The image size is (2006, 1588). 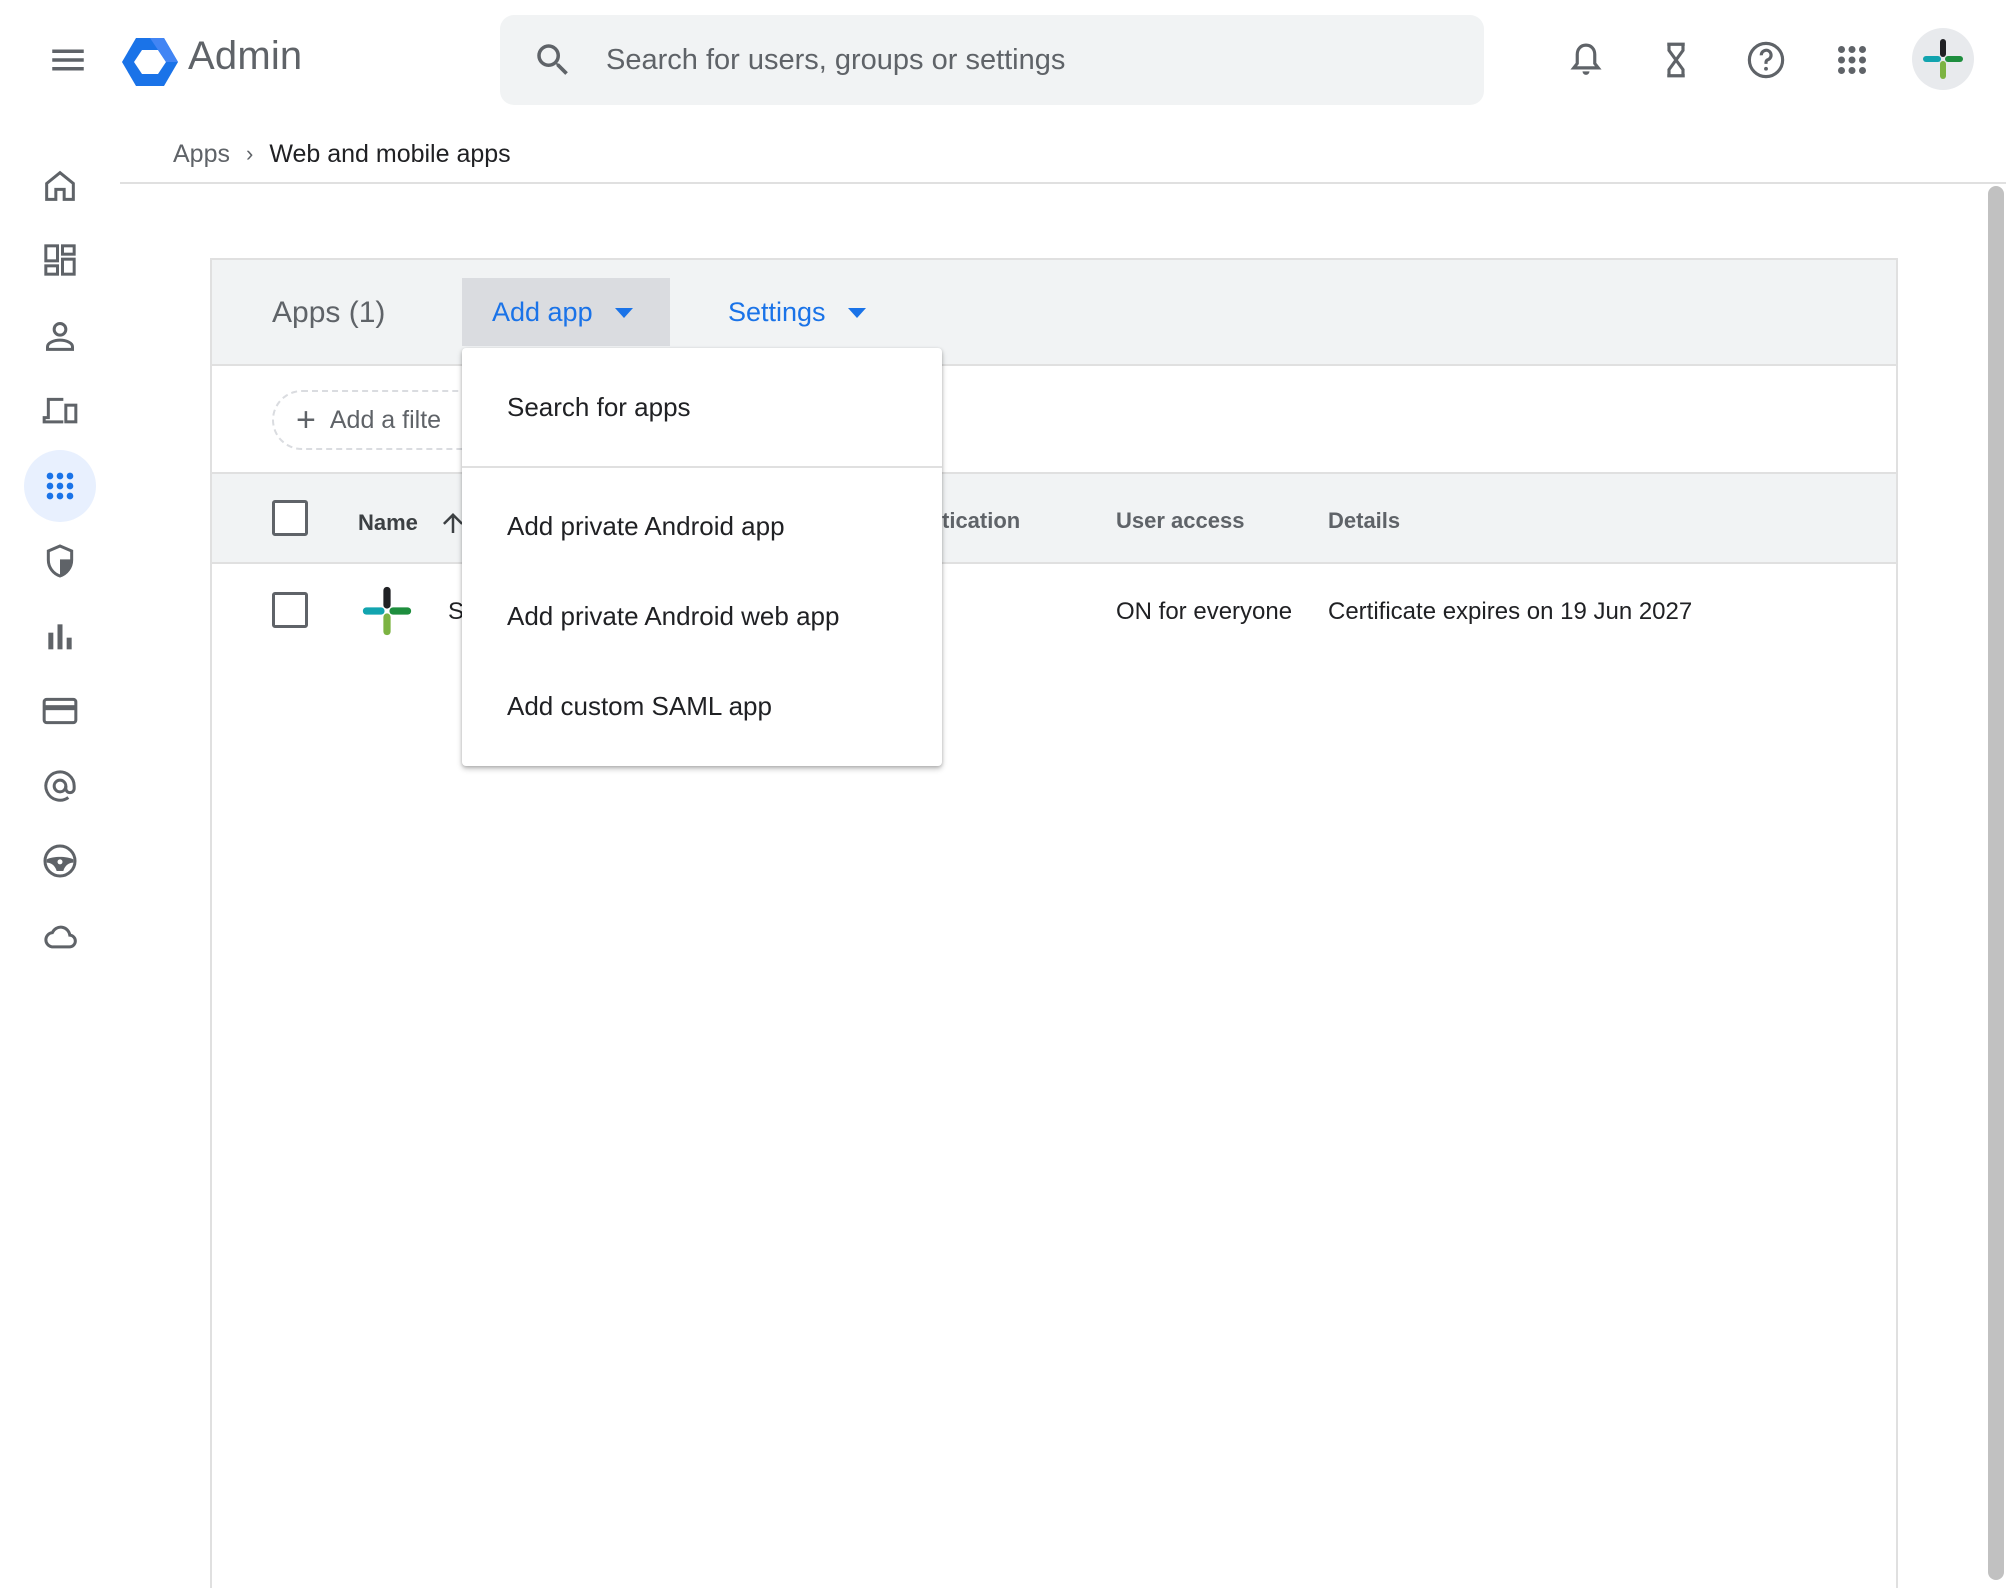 What do you see at coordinates (1996, 883) in the screenshot?
I see `scrollbar-thumb` at bounding box center [1996, 883].